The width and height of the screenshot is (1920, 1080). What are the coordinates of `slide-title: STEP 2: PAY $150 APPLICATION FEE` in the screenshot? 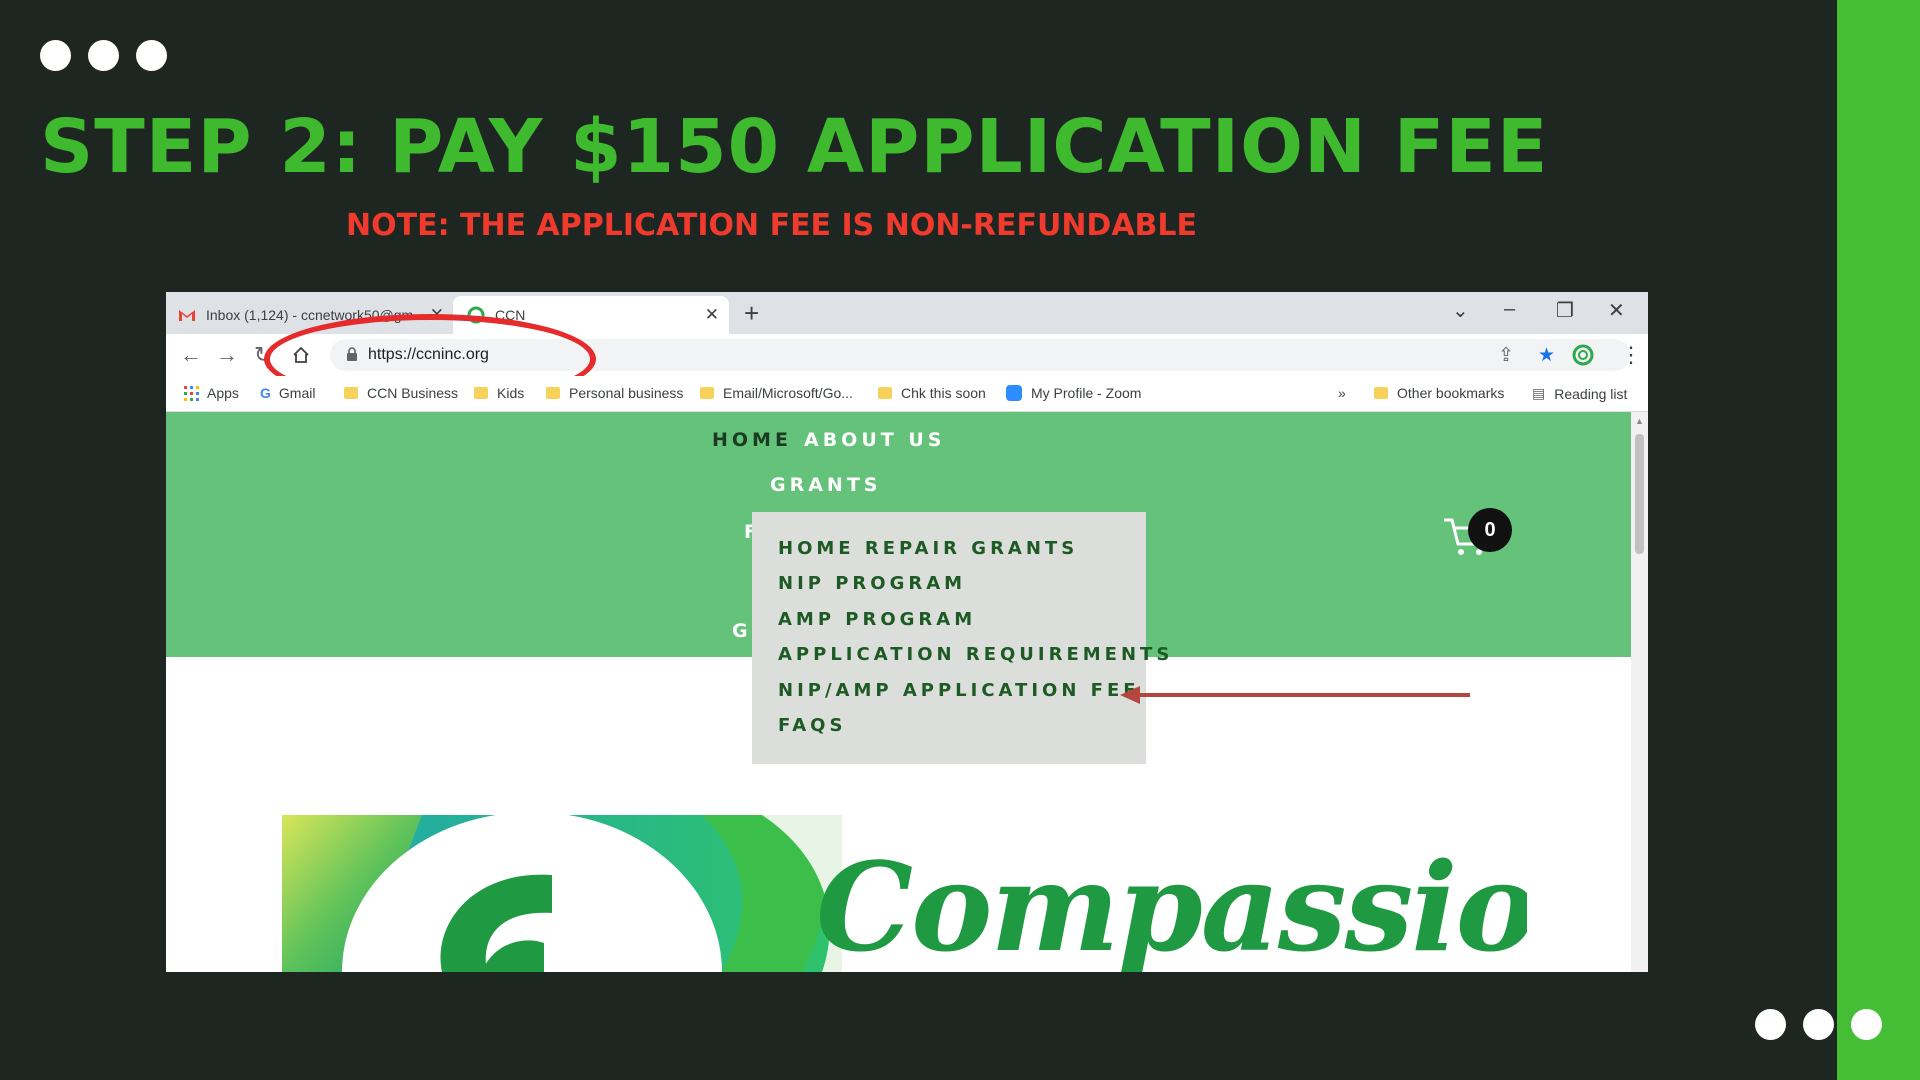 It's located at (794, 147).